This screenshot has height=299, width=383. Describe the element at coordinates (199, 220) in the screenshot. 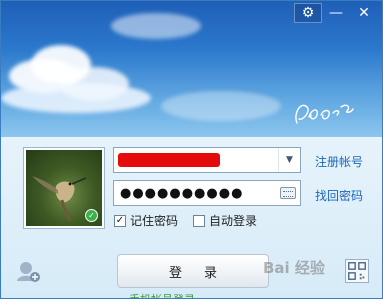

I see `auto-login-checkbox` at that location.